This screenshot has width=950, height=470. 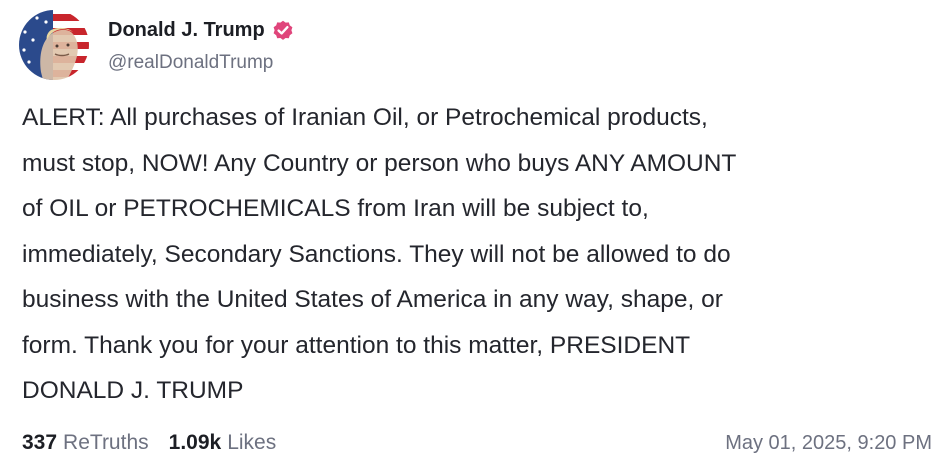 What do you see at coordinates (201, 63) in the screenshot?
I see `user-handle: @realDonaldTrump` at bounding box center [201, 63].